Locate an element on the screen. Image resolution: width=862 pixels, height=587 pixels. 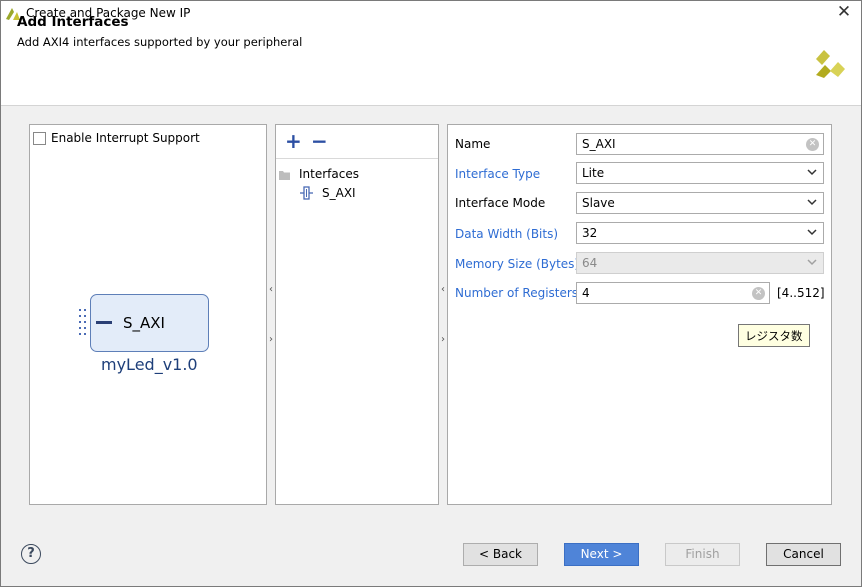
ip-name-label: myLed_v1.0 is located at coordinates (149, 364).